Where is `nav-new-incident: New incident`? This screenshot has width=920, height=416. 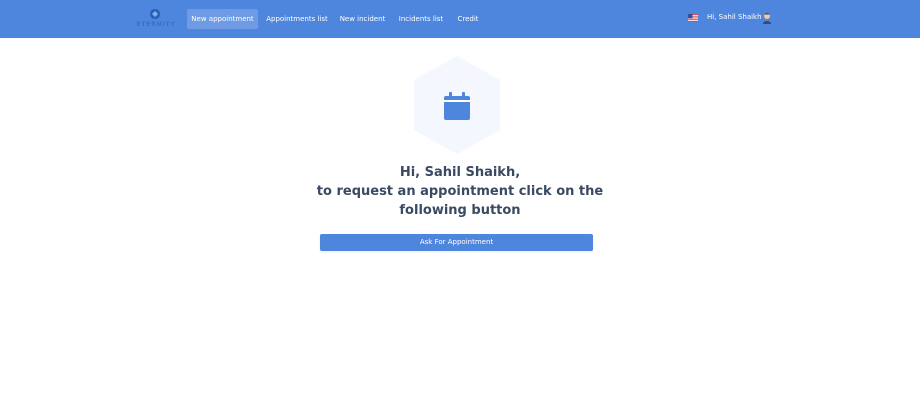
nav-new-incident: New incident is located at coordinates (362, 19).